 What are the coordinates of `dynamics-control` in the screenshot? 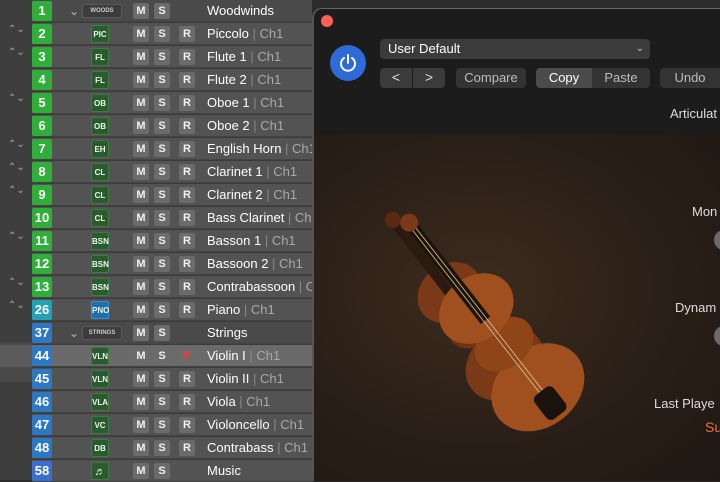 It's located at (717, 336).